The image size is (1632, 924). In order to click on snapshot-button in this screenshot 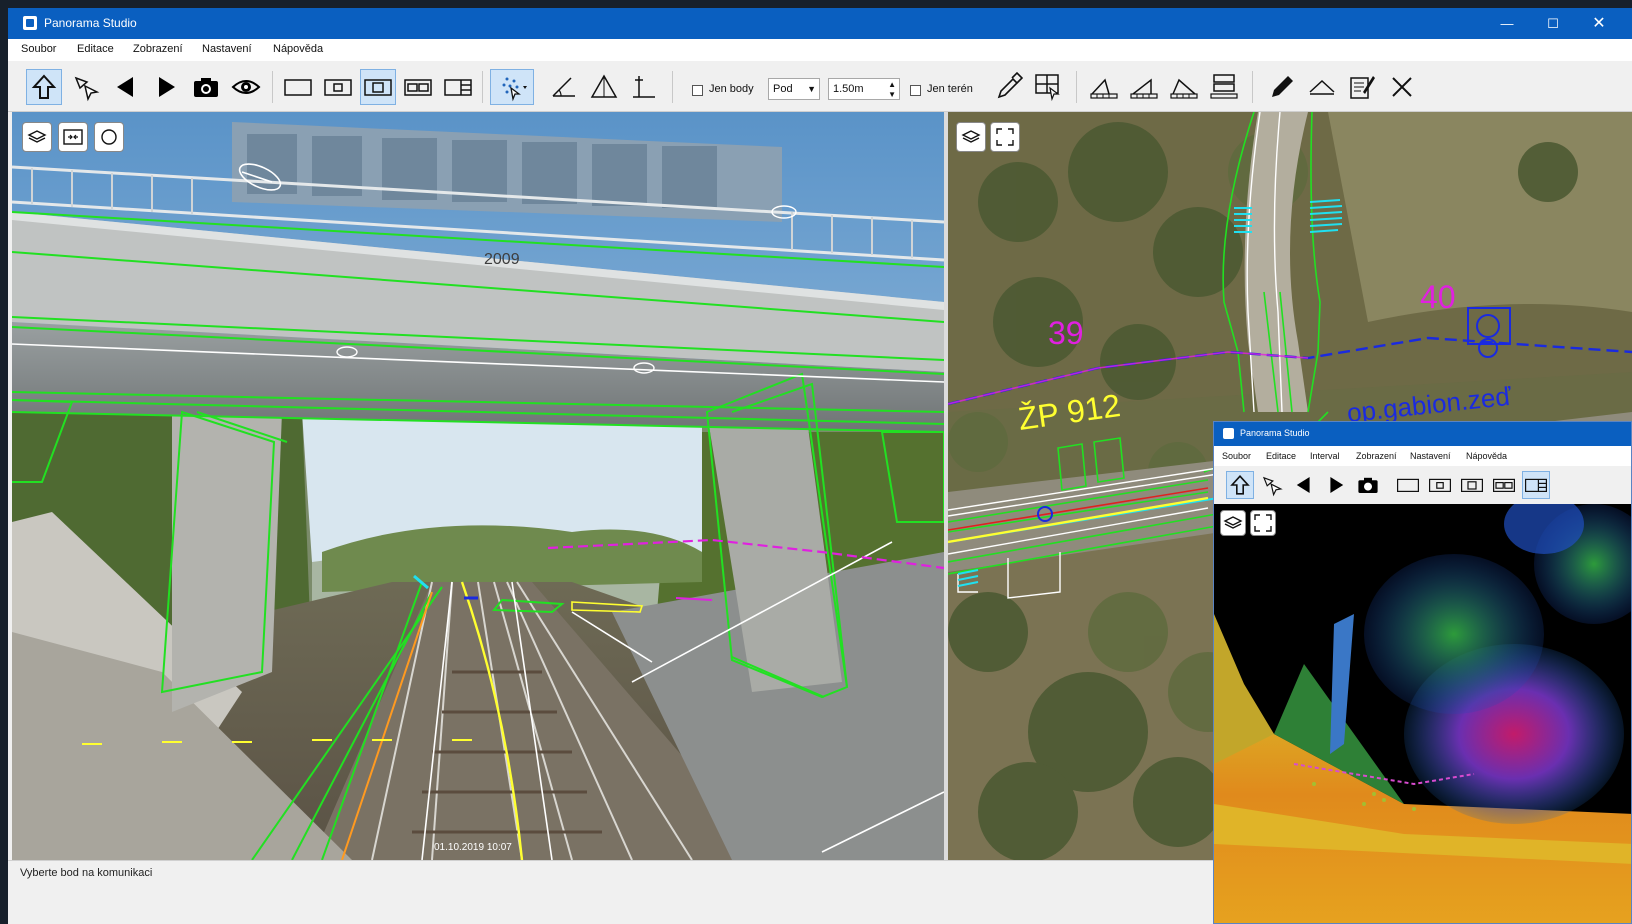, I will do `click(206, 87)`.